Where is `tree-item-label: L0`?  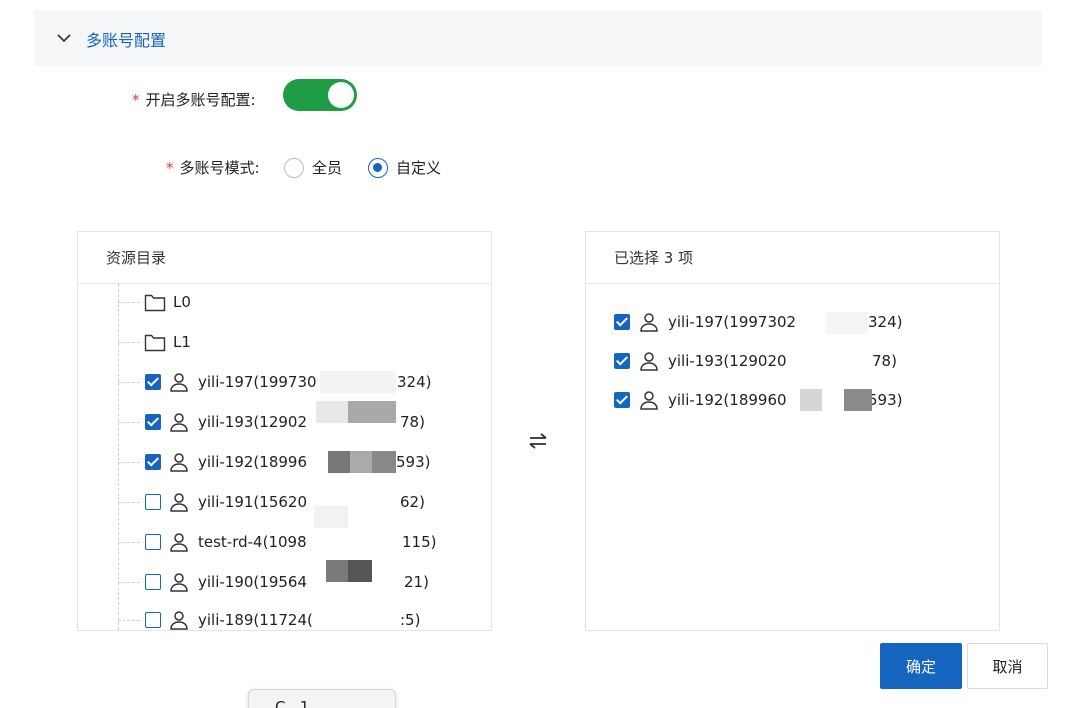
tree-item-label: L0 is located at coordinates (182, 302).